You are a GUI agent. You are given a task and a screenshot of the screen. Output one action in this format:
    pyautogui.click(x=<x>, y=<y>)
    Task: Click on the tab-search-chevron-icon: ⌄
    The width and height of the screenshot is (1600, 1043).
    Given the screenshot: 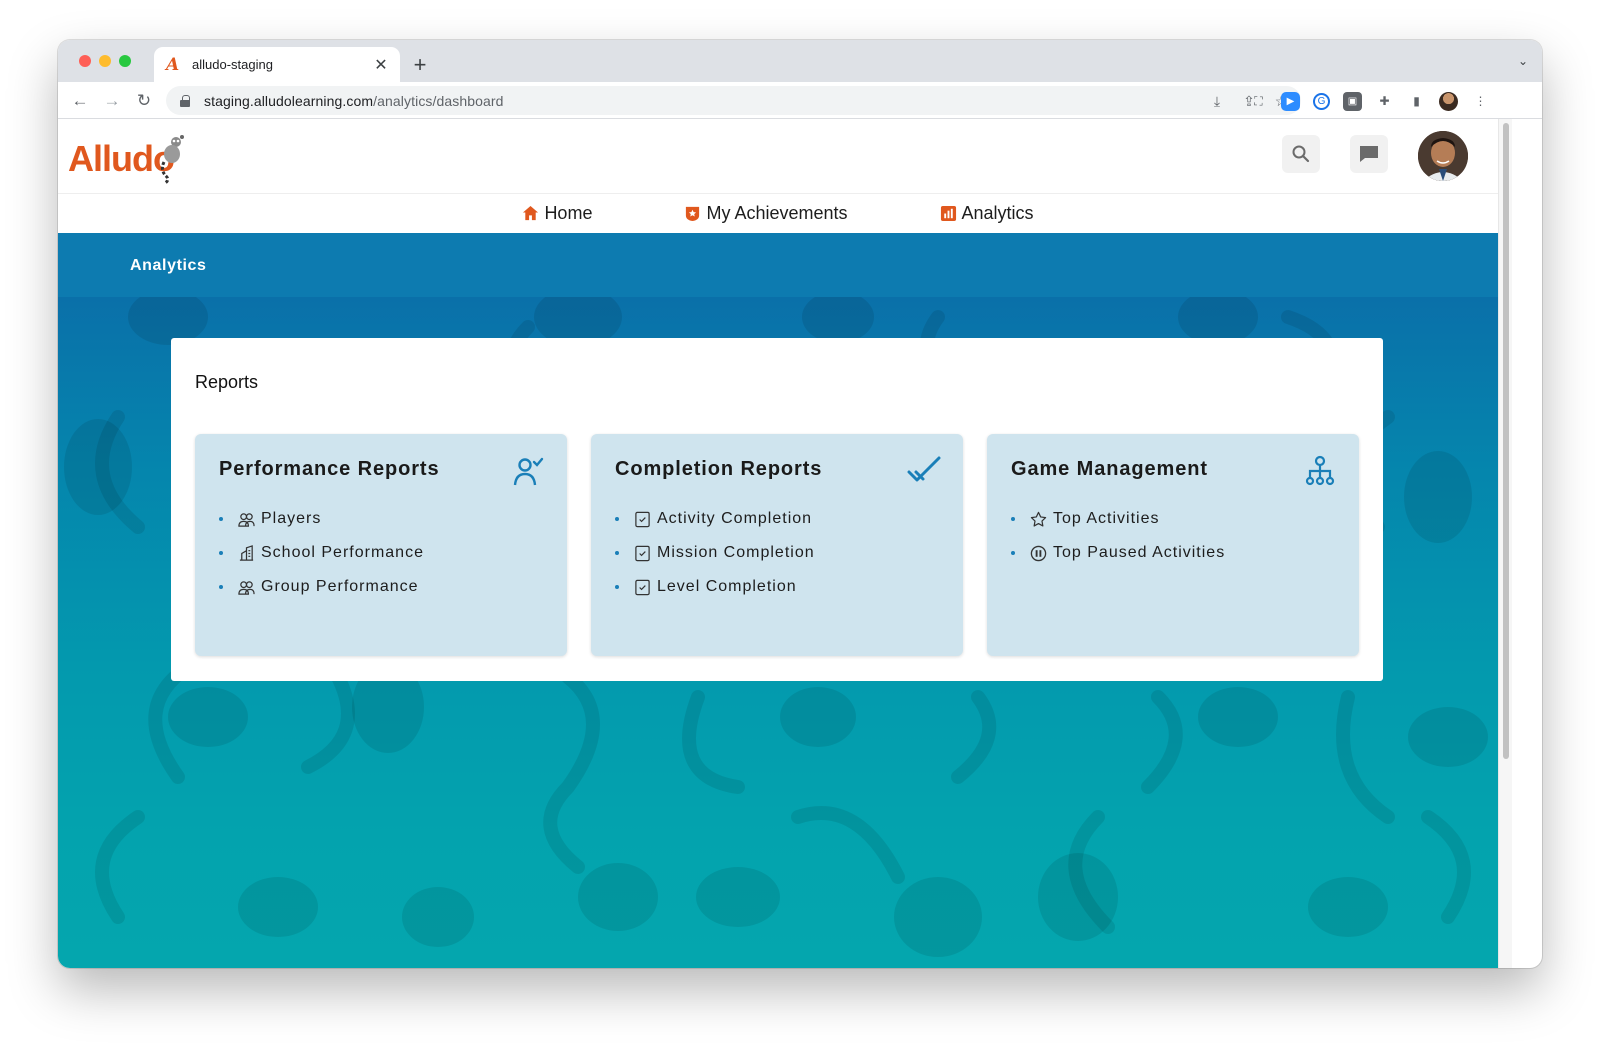 What is the action you would take?
    pyautogui.click(x=1523, y=61)
    